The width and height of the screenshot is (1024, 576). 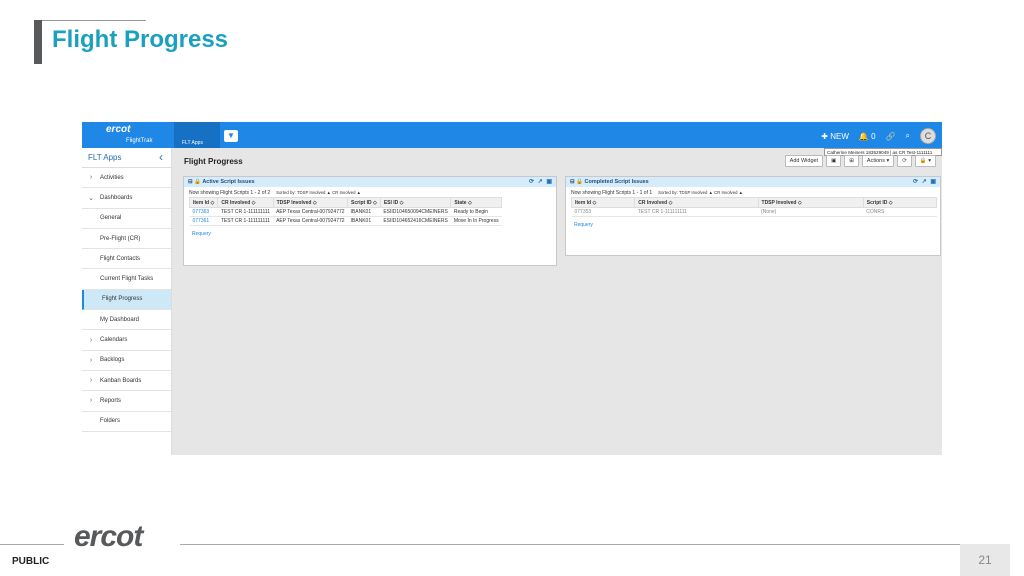 I want to click on page-title: Flight Progress, so click(x=213, y=161).